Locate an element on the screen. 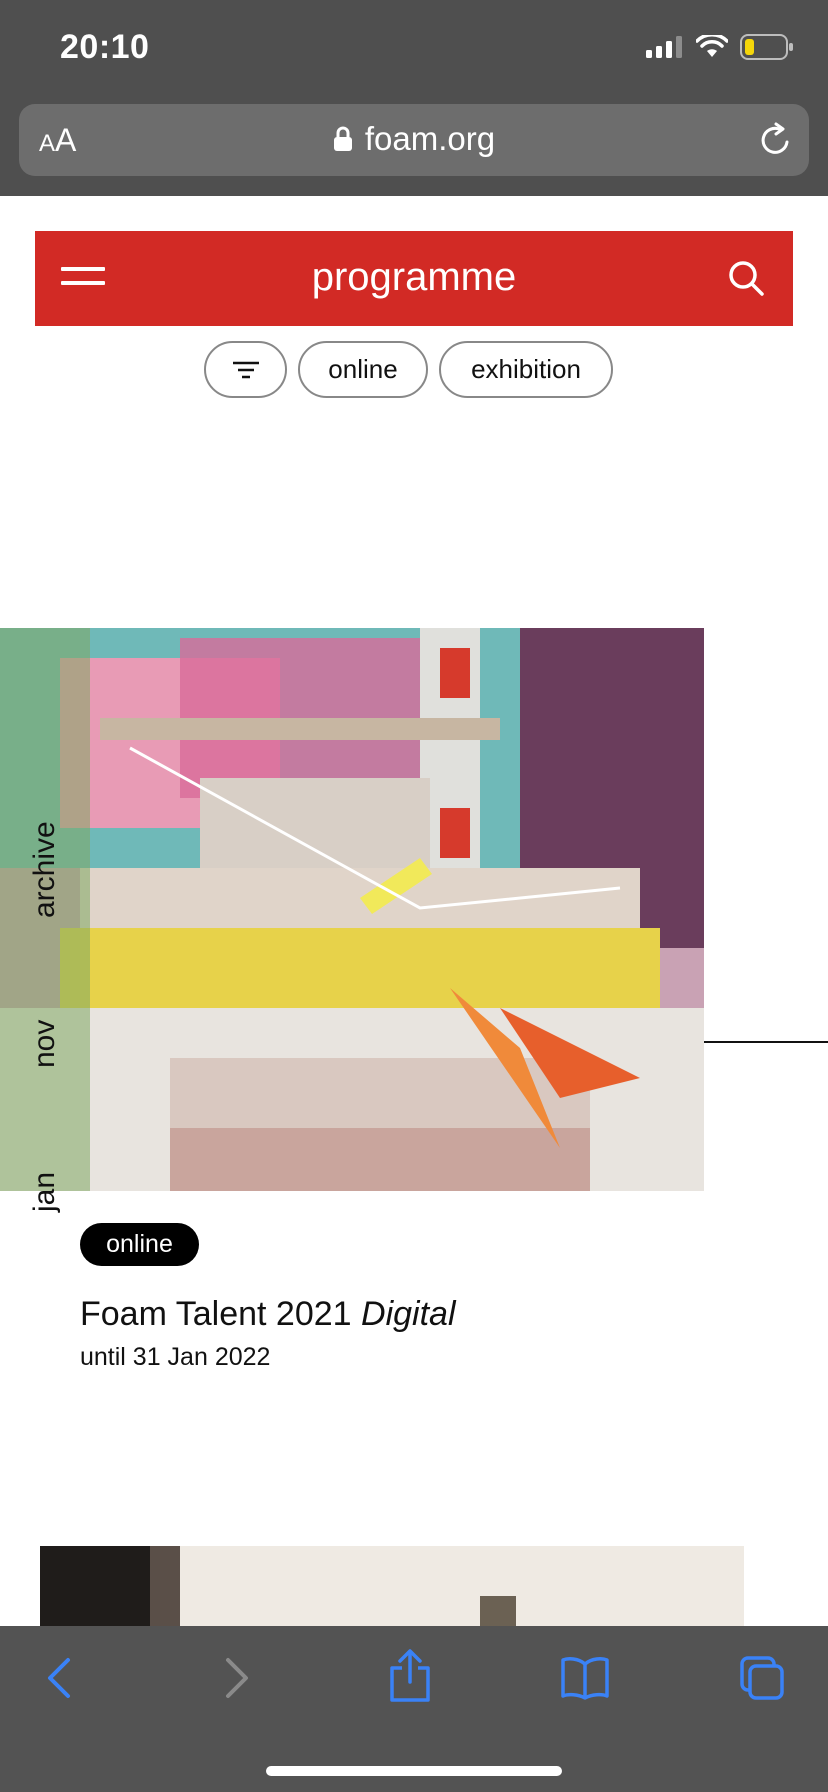 The width and height of the screenshot is (828, 1792). url-text: foam.org is located at coordinates (430, 138).